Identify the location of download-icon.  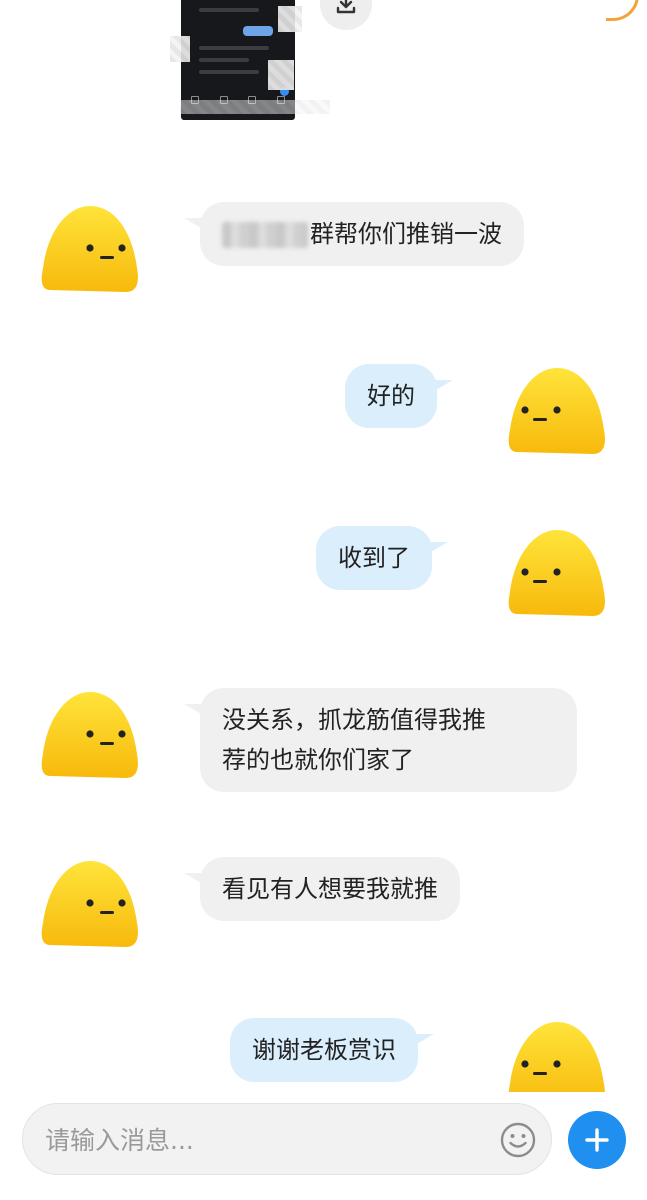
(346, 7).